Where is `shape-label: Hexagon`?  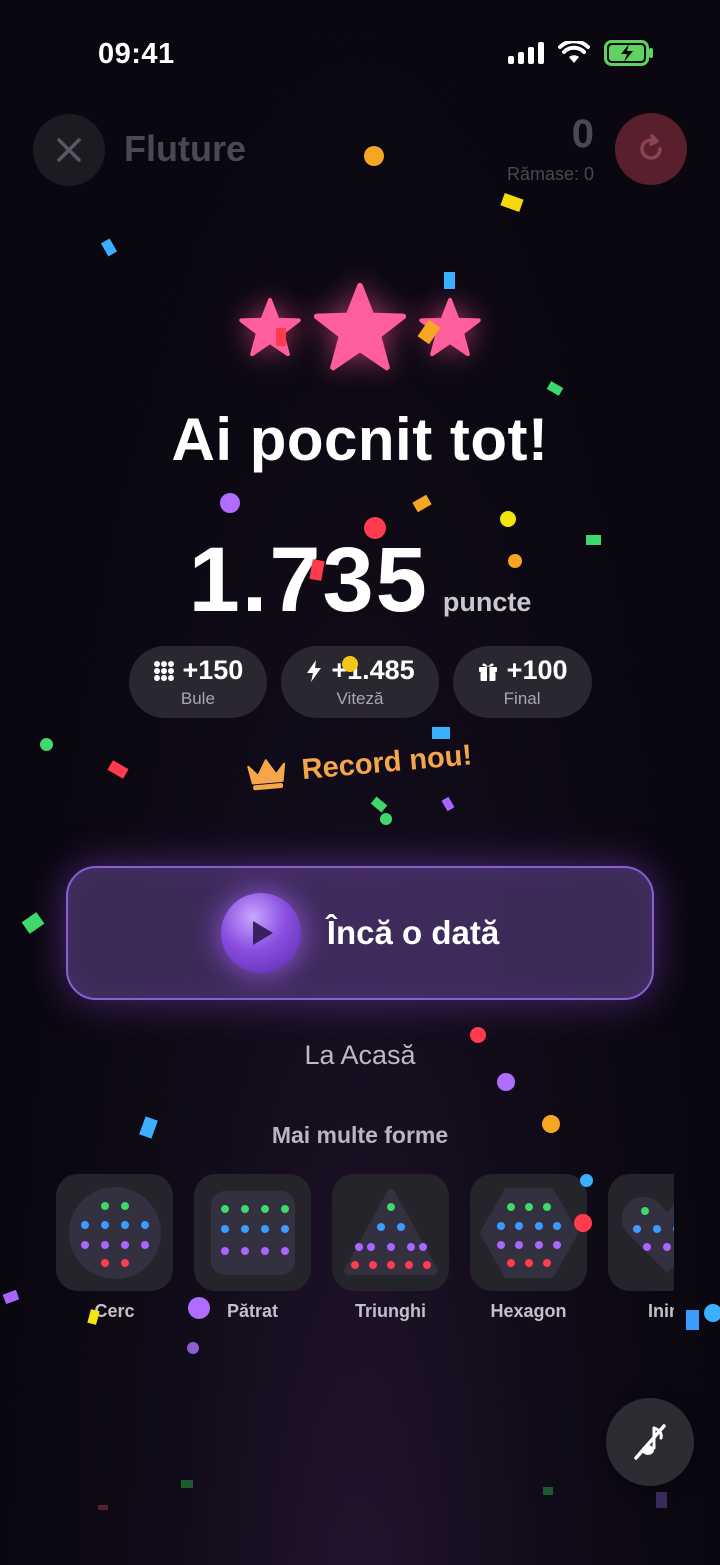 shape-label: Hexagon is located at coordinates (528, 1311).